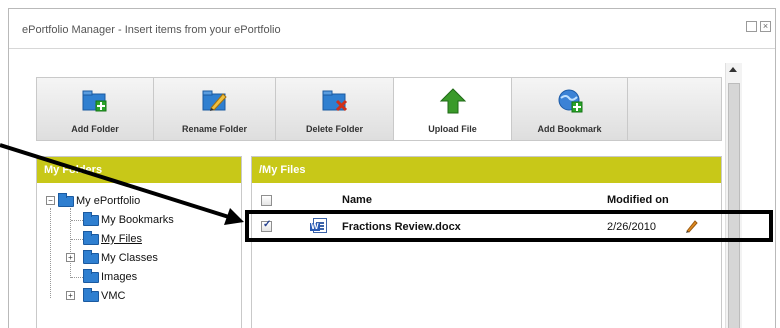 This screenshot has width=780, height=328. Describe the element at coordinates (570, 101) in the screenshot. I see `globe-bookmark-icon` at that location.